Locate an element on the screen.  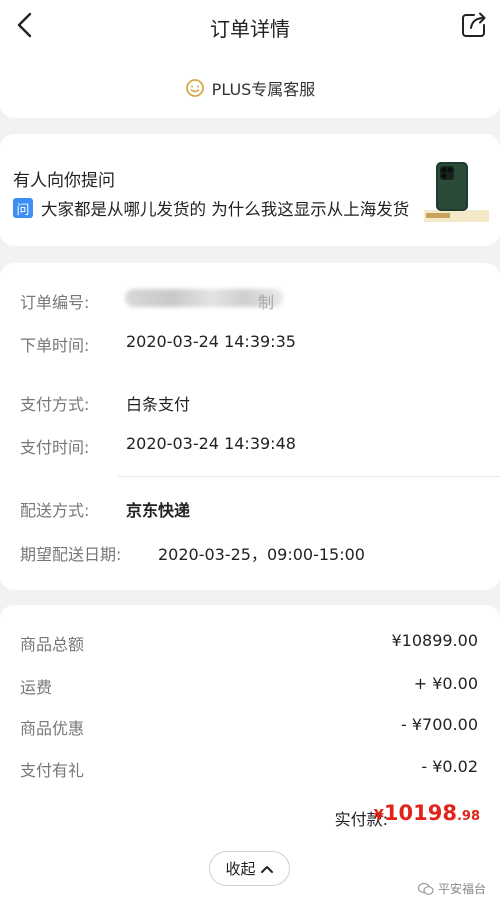
divider is located at coordinates (309, 476).